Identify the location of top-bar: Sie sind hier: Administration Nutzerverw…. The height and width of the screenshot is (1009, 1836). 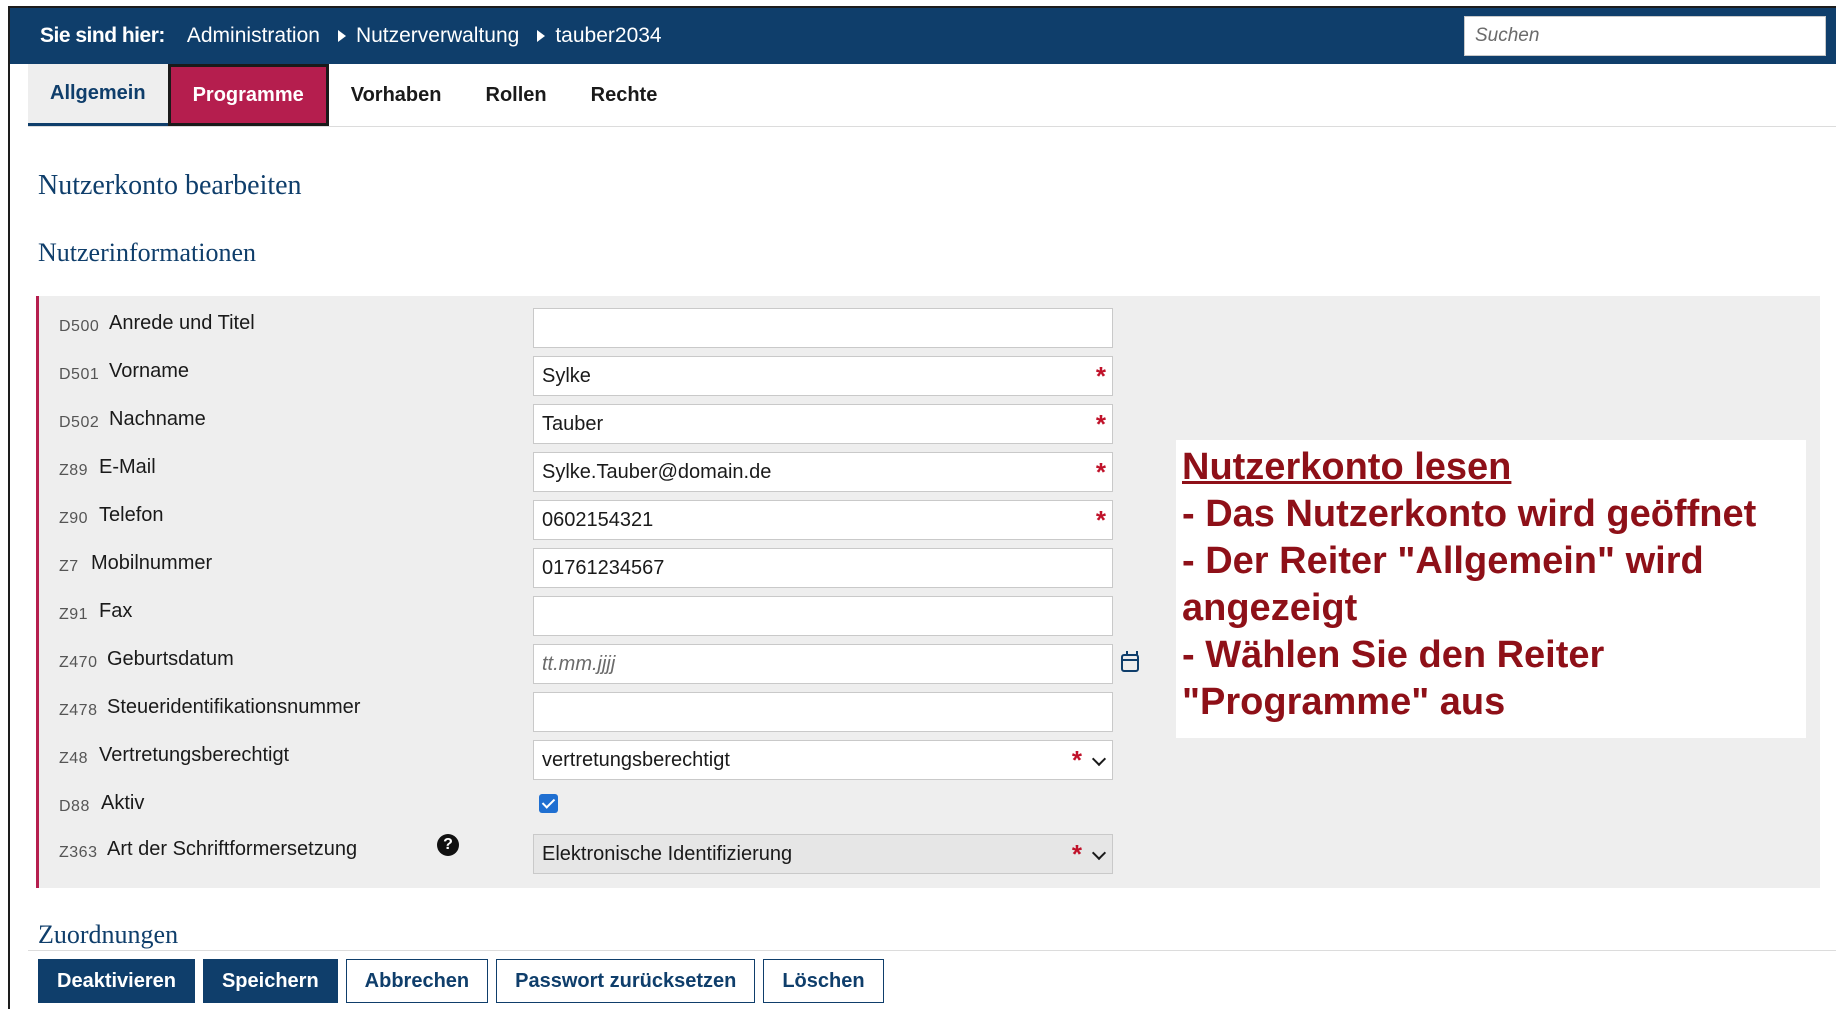
(923, 36).